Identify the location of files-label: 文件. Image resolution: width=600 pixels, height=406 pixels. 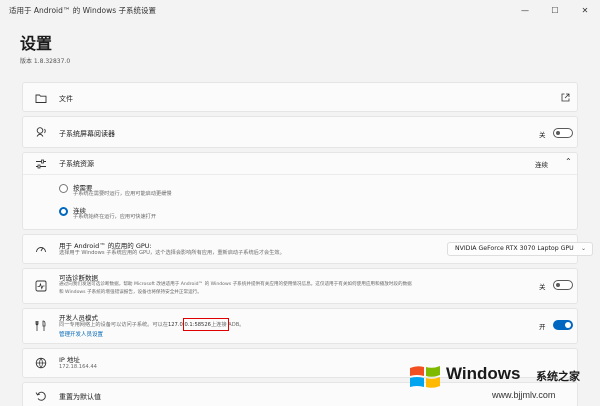
(66, 99).